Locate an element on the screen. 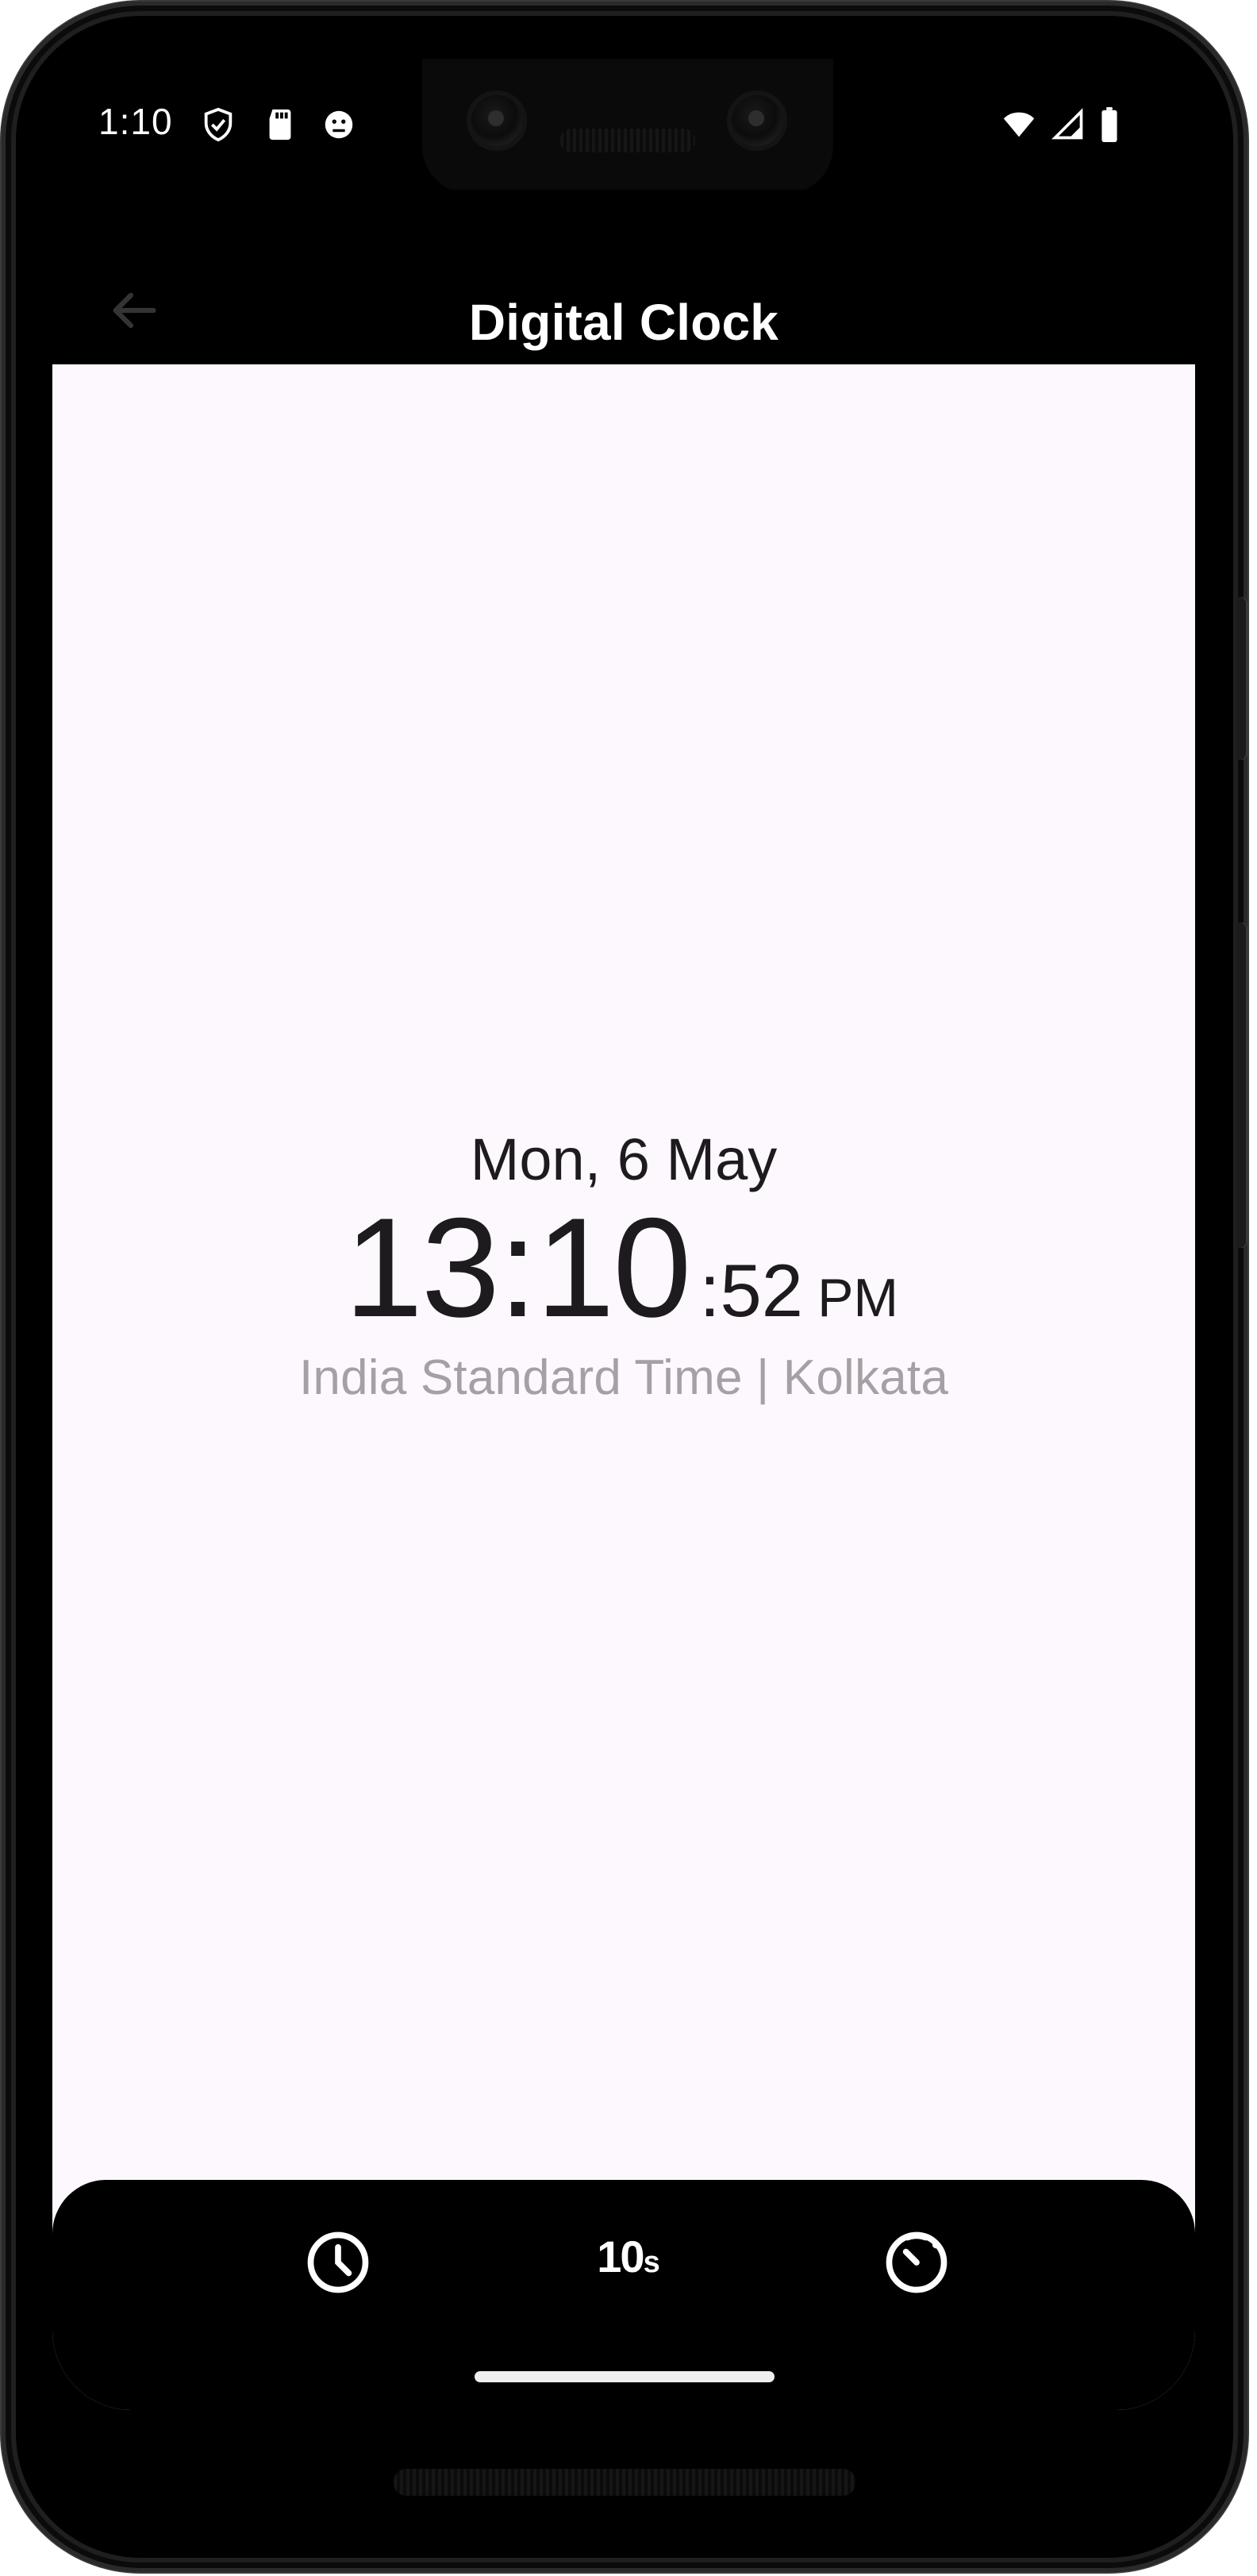 This screenshot has width=1257, height=2576. page-title: Digital Clock is located at coordinates (623, 322).